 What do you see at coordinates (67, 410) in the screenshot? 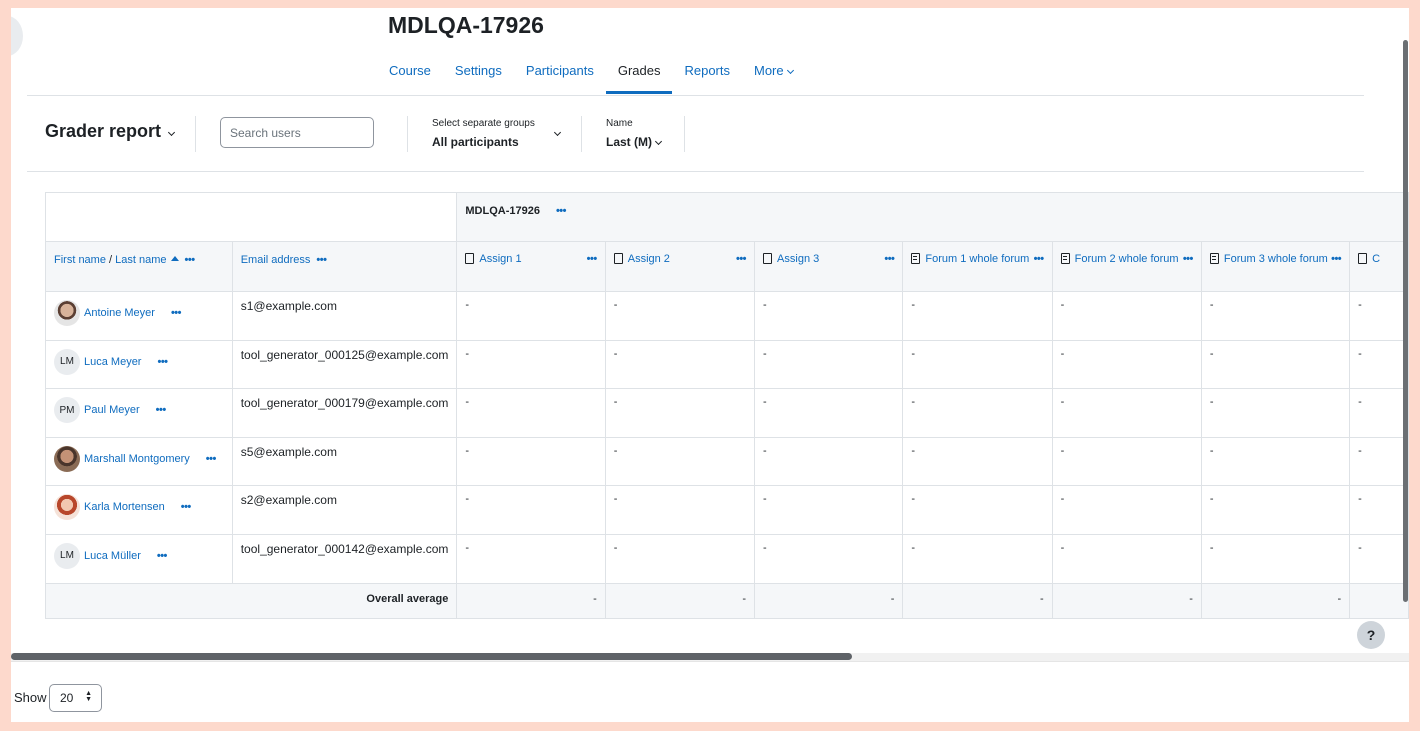
I see `avatar: PM` at bounding box center [67, 410].